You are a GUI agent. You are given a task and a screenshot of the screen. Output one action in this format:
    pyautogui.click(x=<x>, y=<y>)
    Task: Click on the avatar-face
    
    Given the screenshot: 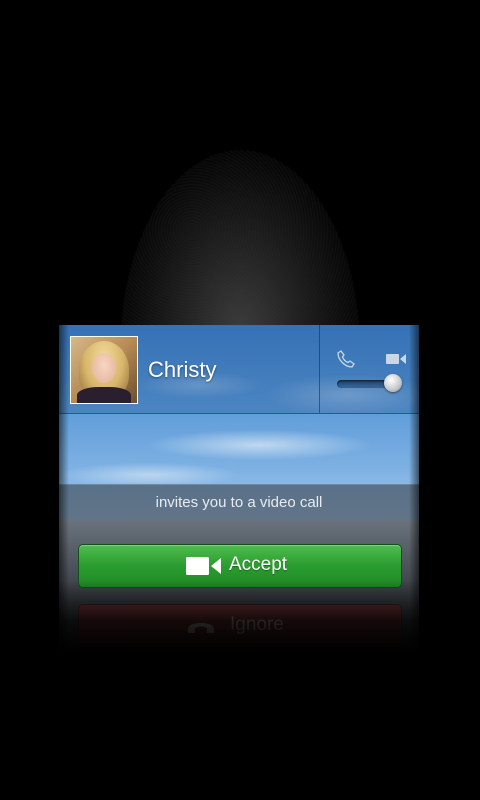 What is the action you would take?
    pyautogui.click(x=104, y=368)
    